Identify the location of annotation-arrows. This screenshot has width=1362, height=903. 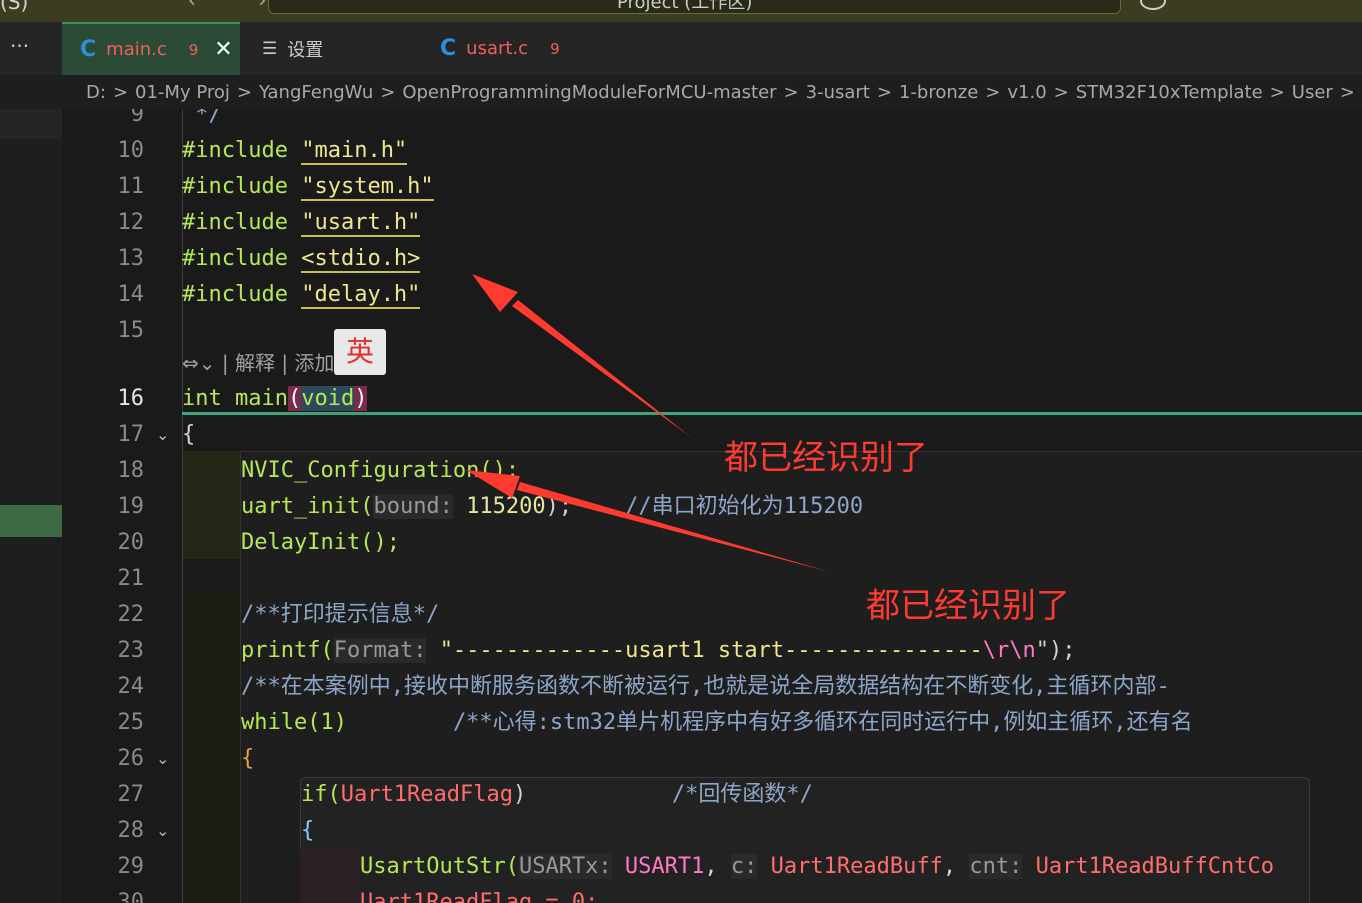
(648, 423).